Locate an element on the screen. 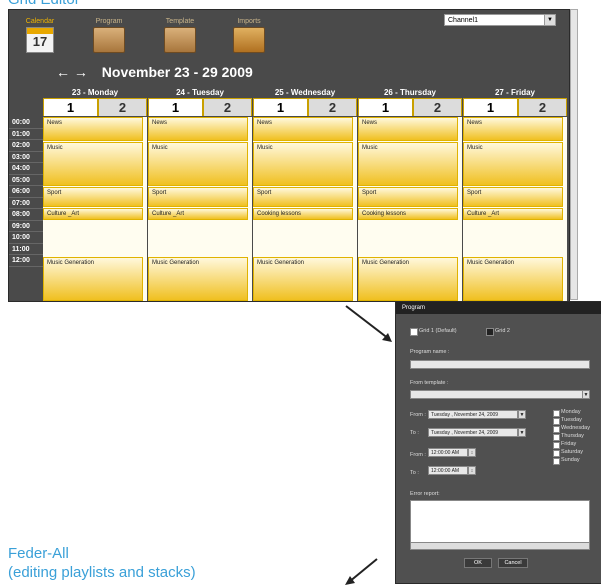  grid-scrollbar is located at coordinates (574, 154).